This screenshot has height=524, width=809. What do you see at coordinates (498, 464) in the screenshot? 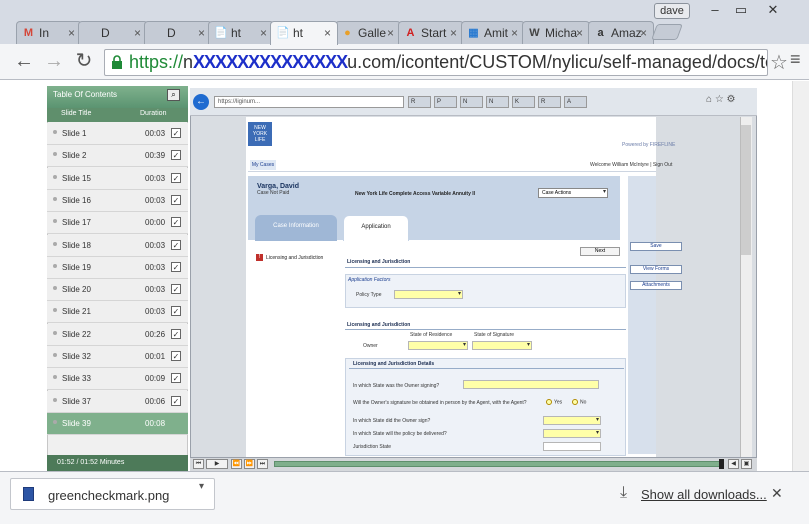
I see `progress-bar` at bounding box center [498, 464].